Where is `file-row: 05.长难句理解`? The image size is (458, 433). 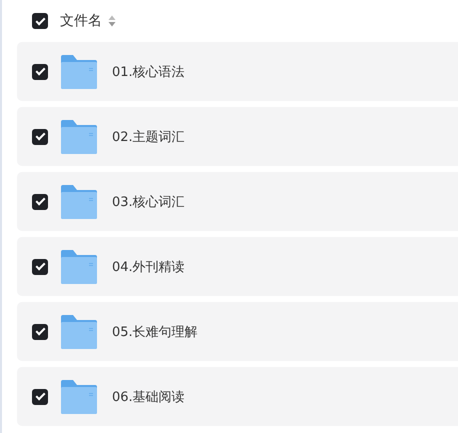
file-row: 05.长难句理解 is located at coordinates (237, 331).